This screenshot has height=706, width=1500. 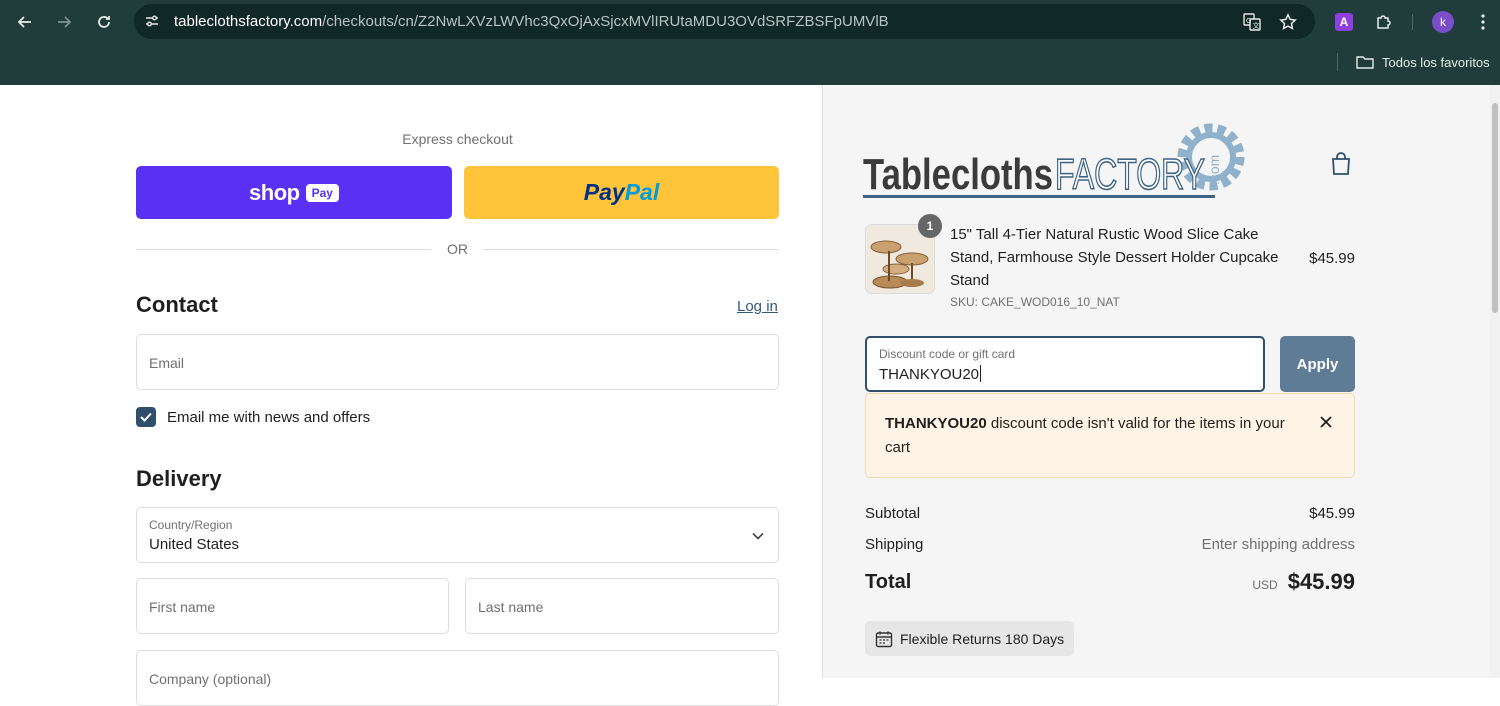 What do you see at coordinates (64, 22) in the screenshot?
I see `forward-arrow-icon` at bounding box center [64, 22].